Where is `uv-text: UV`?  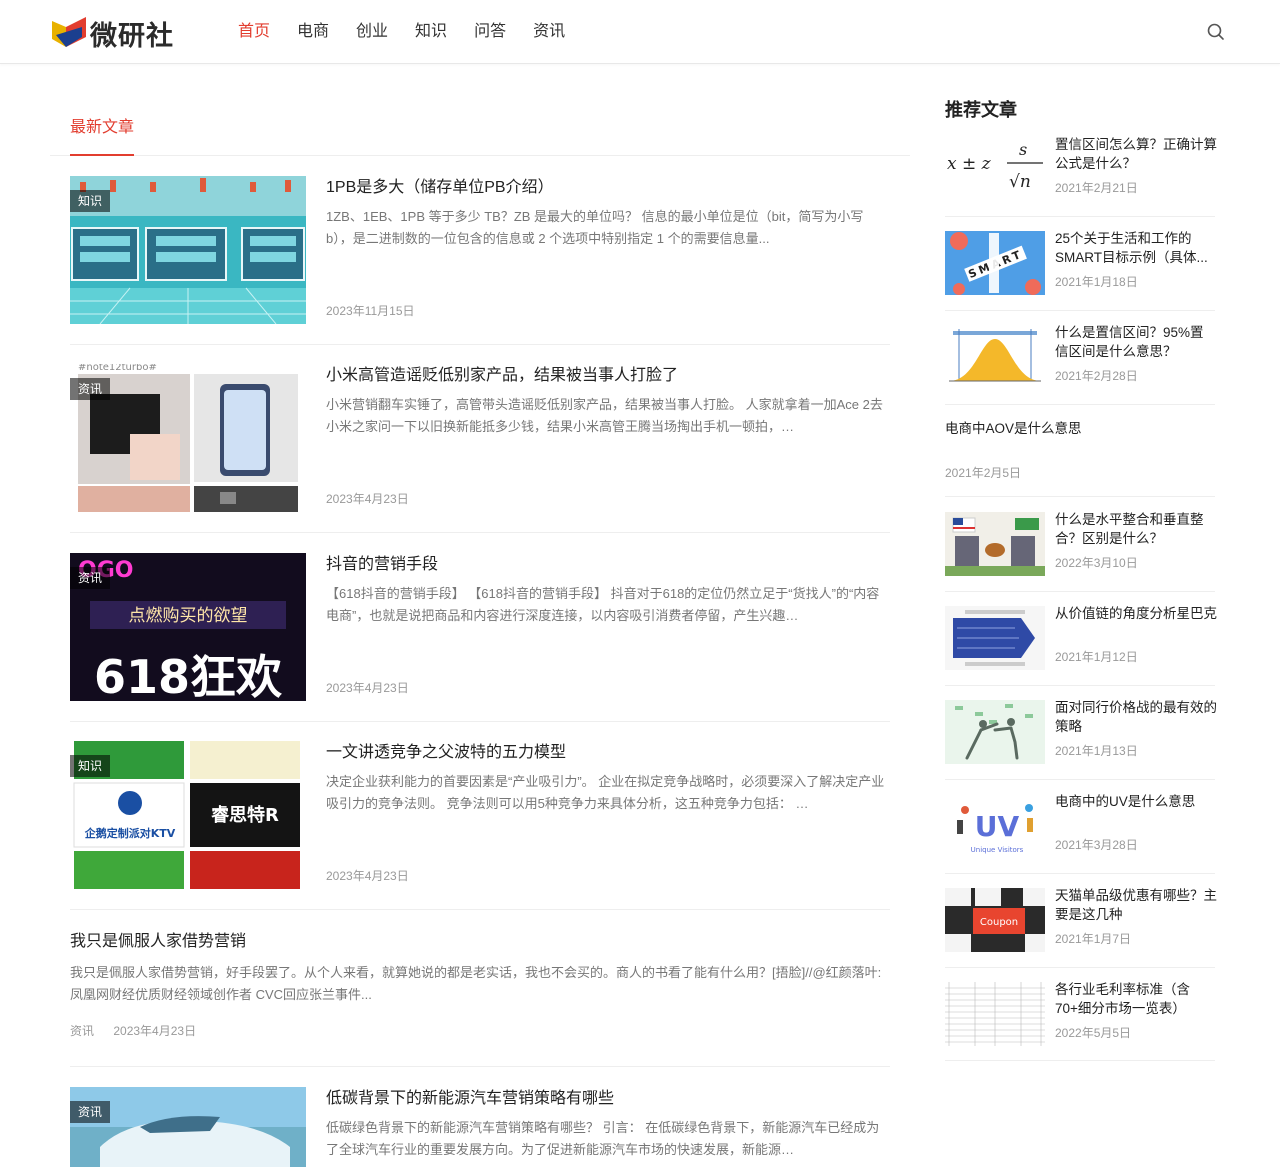 uv-text: UV is located at coordinates (997, 826).